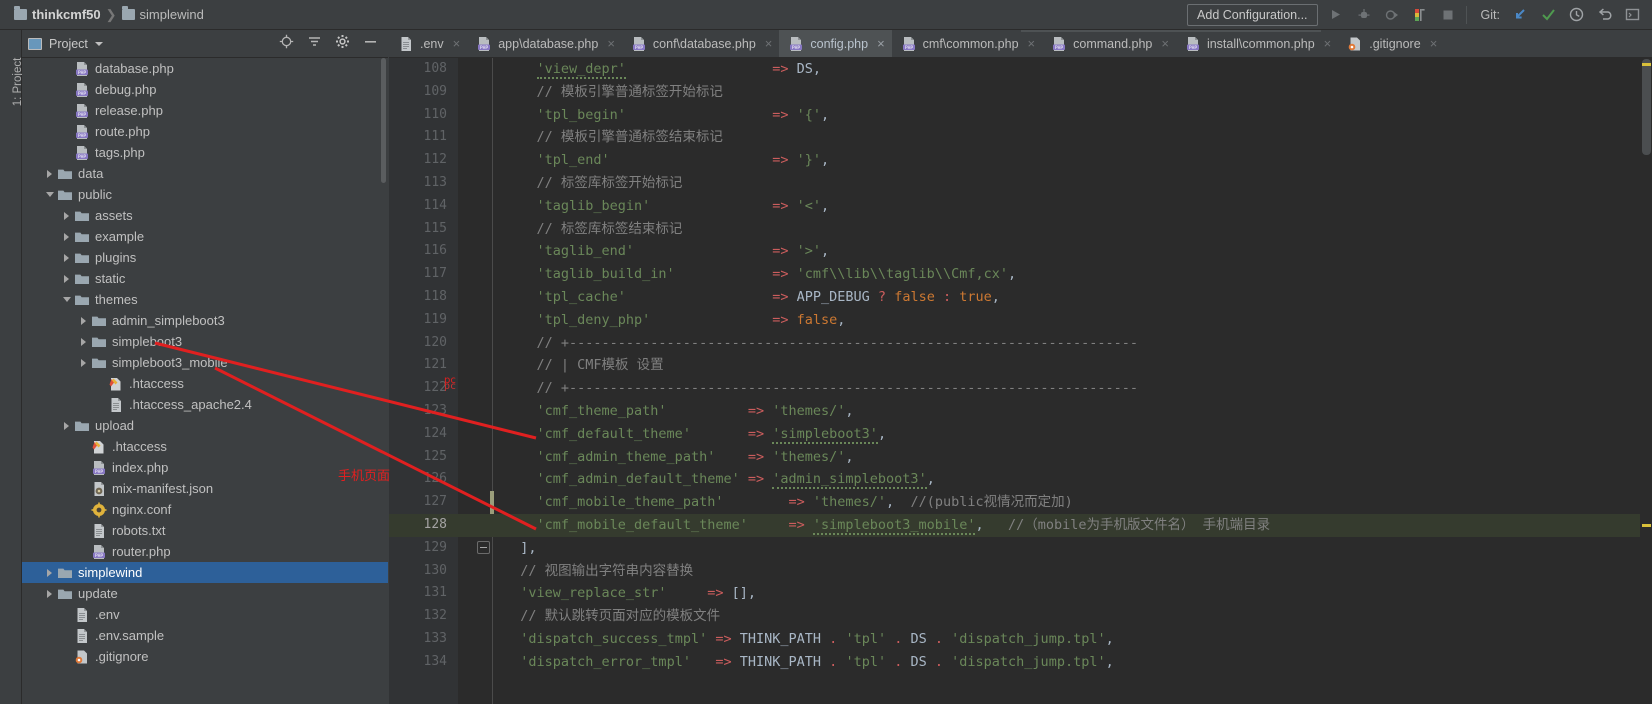  Describe the element at coordinates (205, 257) in the screenshot. I see `tree-item: plugins` at that location.